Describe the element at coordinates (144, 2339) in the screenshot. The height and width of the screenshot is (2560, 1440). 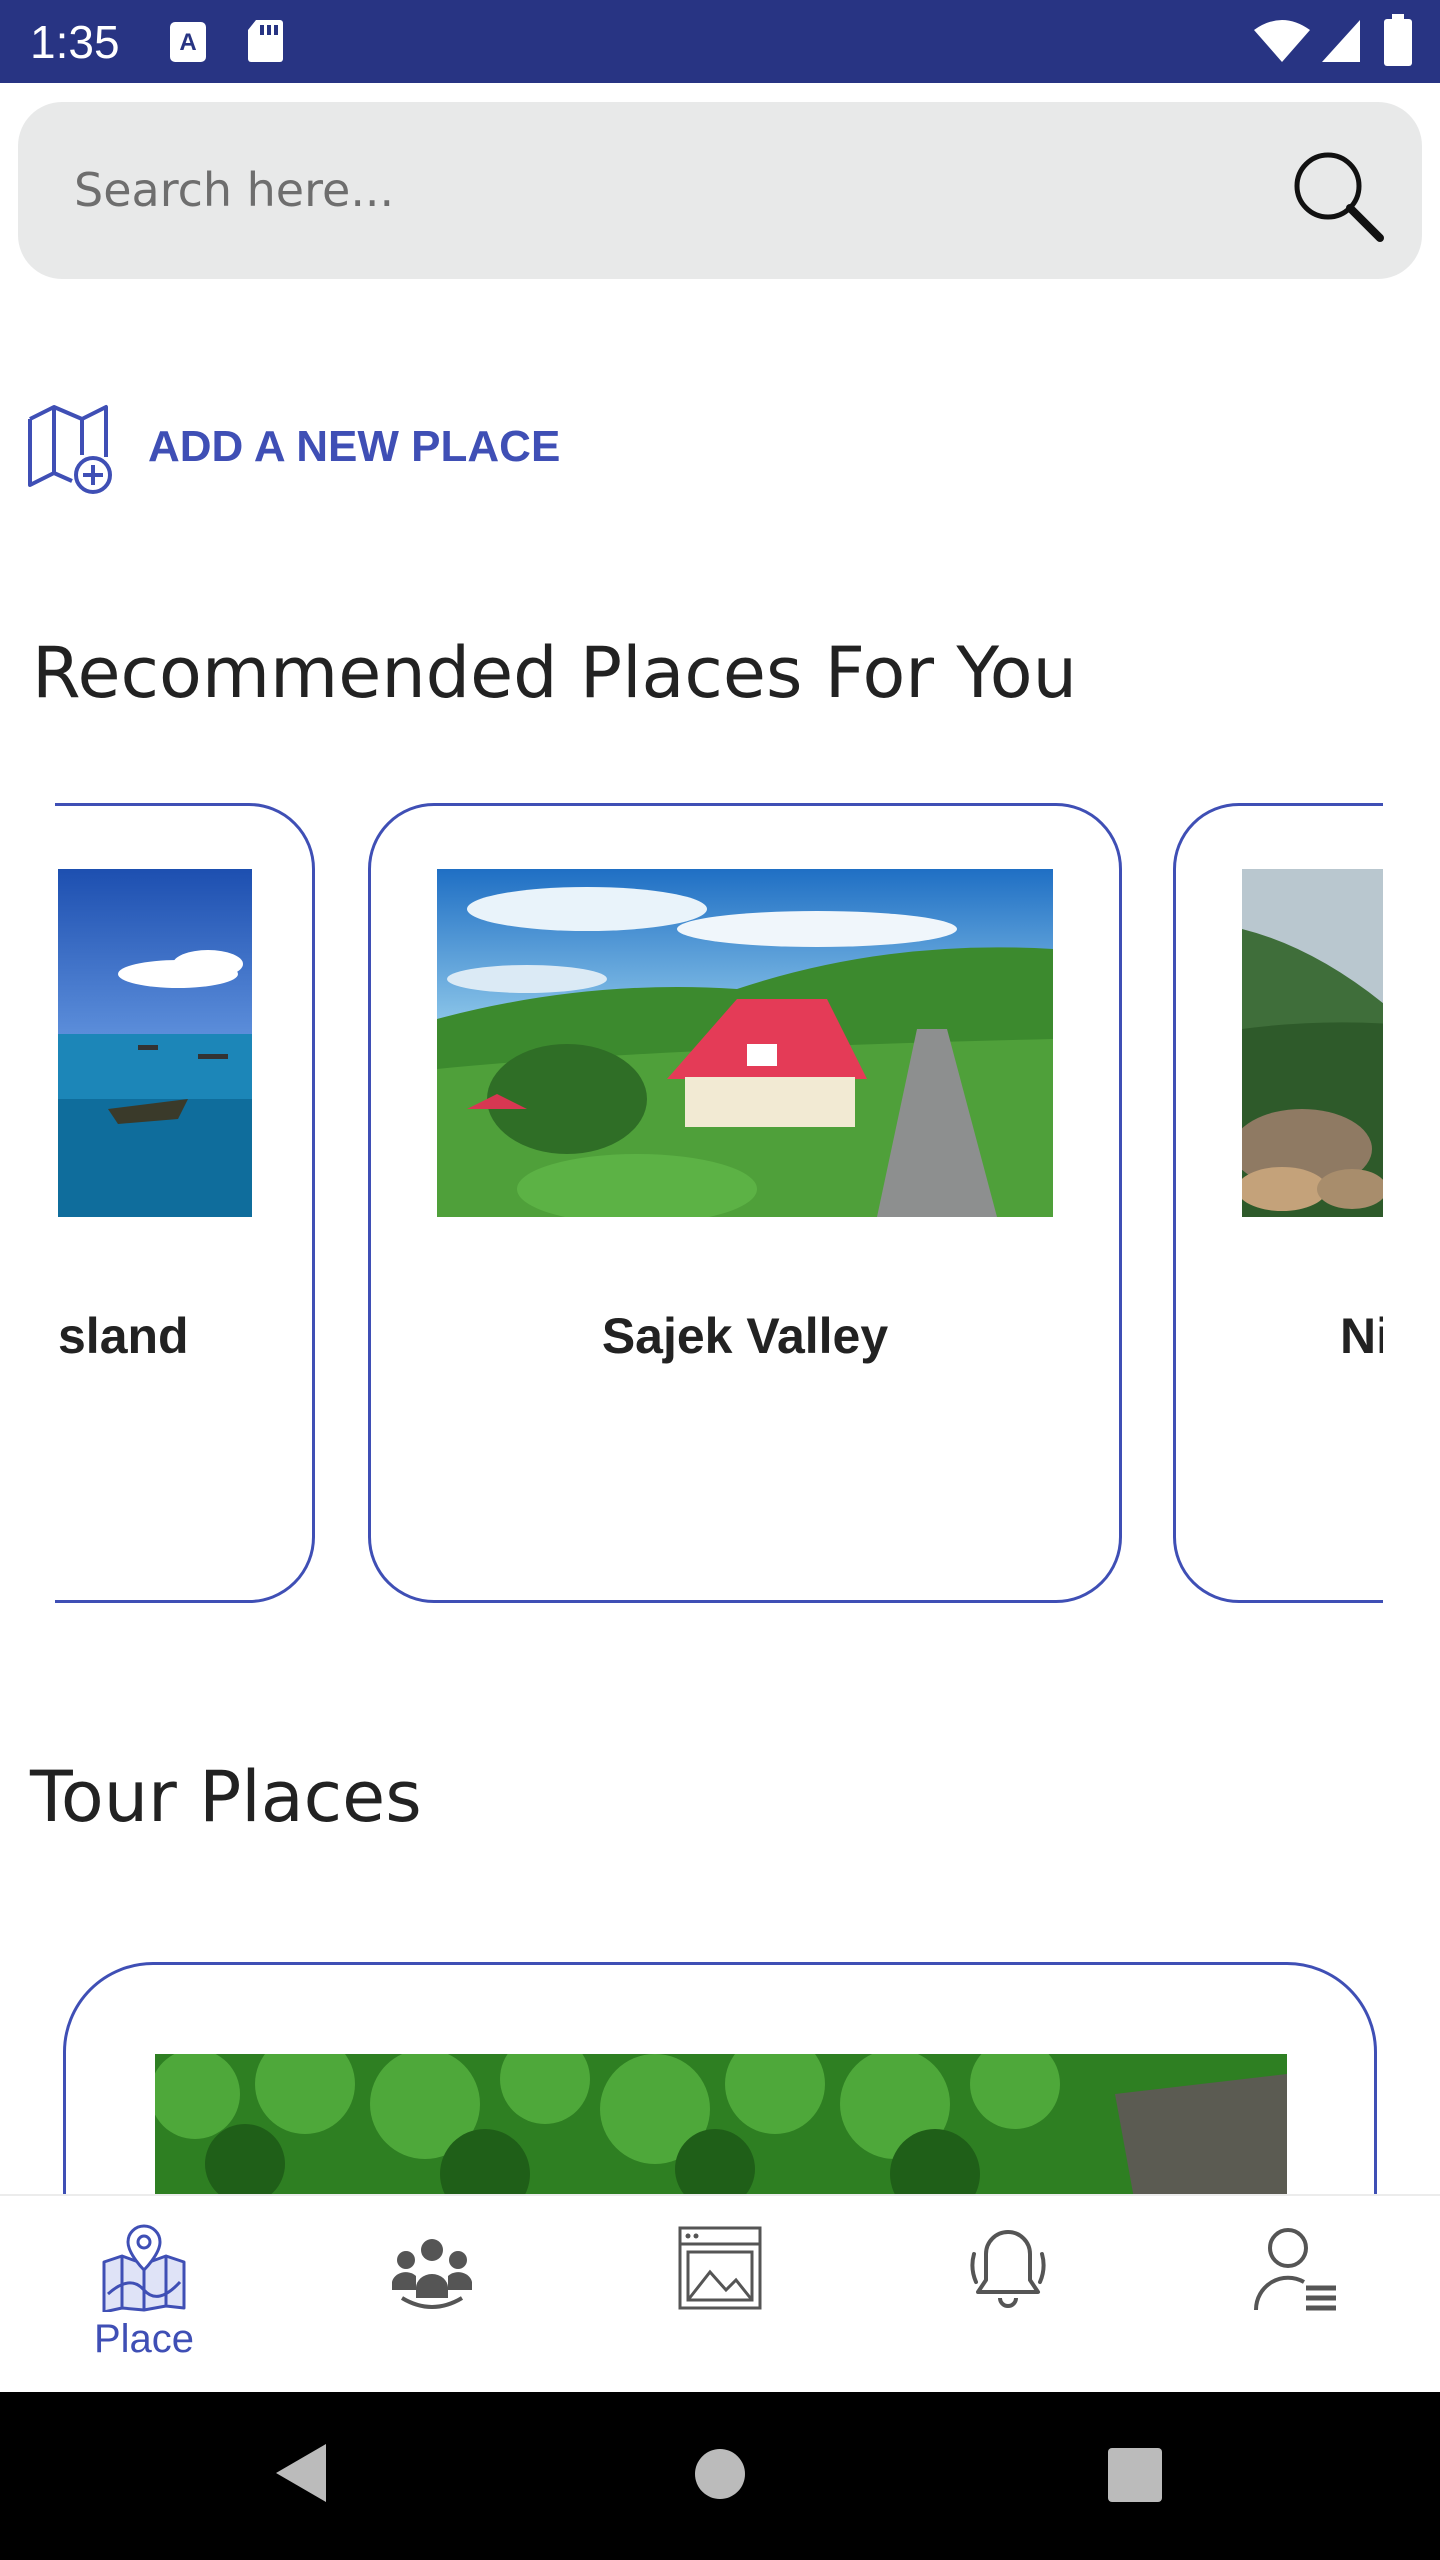
I see `nav-place-label: Place` at that location.